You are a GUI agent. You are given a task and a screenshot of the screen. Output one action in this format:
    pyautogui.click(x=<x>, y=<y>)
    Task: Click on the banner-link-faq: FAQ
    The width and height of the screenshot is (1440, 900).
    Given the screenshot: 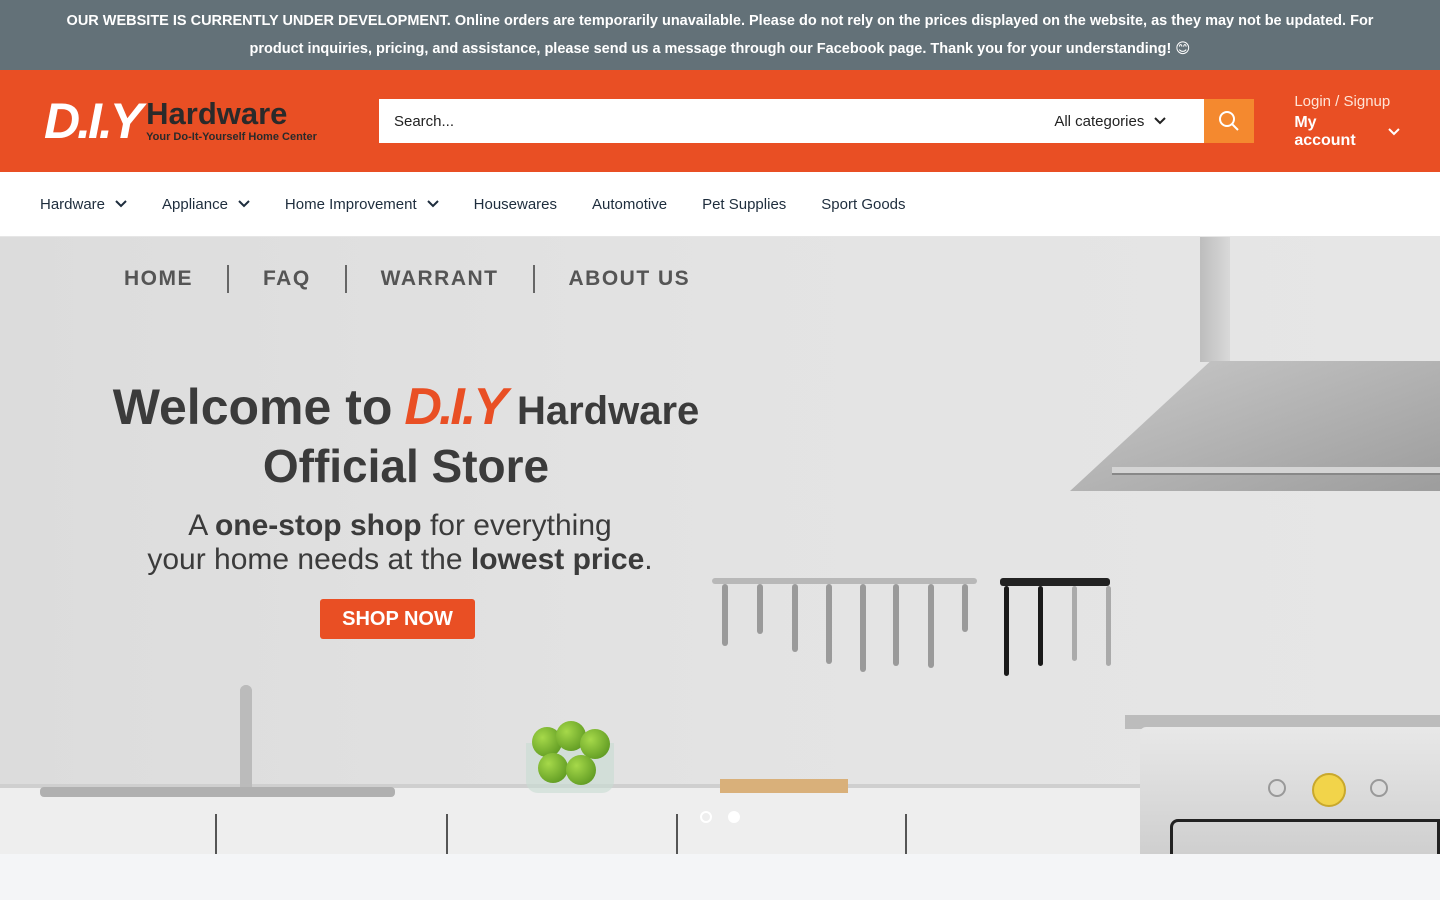 What is the action you would take?
    pyautogui.click(x=287, y=279)
    